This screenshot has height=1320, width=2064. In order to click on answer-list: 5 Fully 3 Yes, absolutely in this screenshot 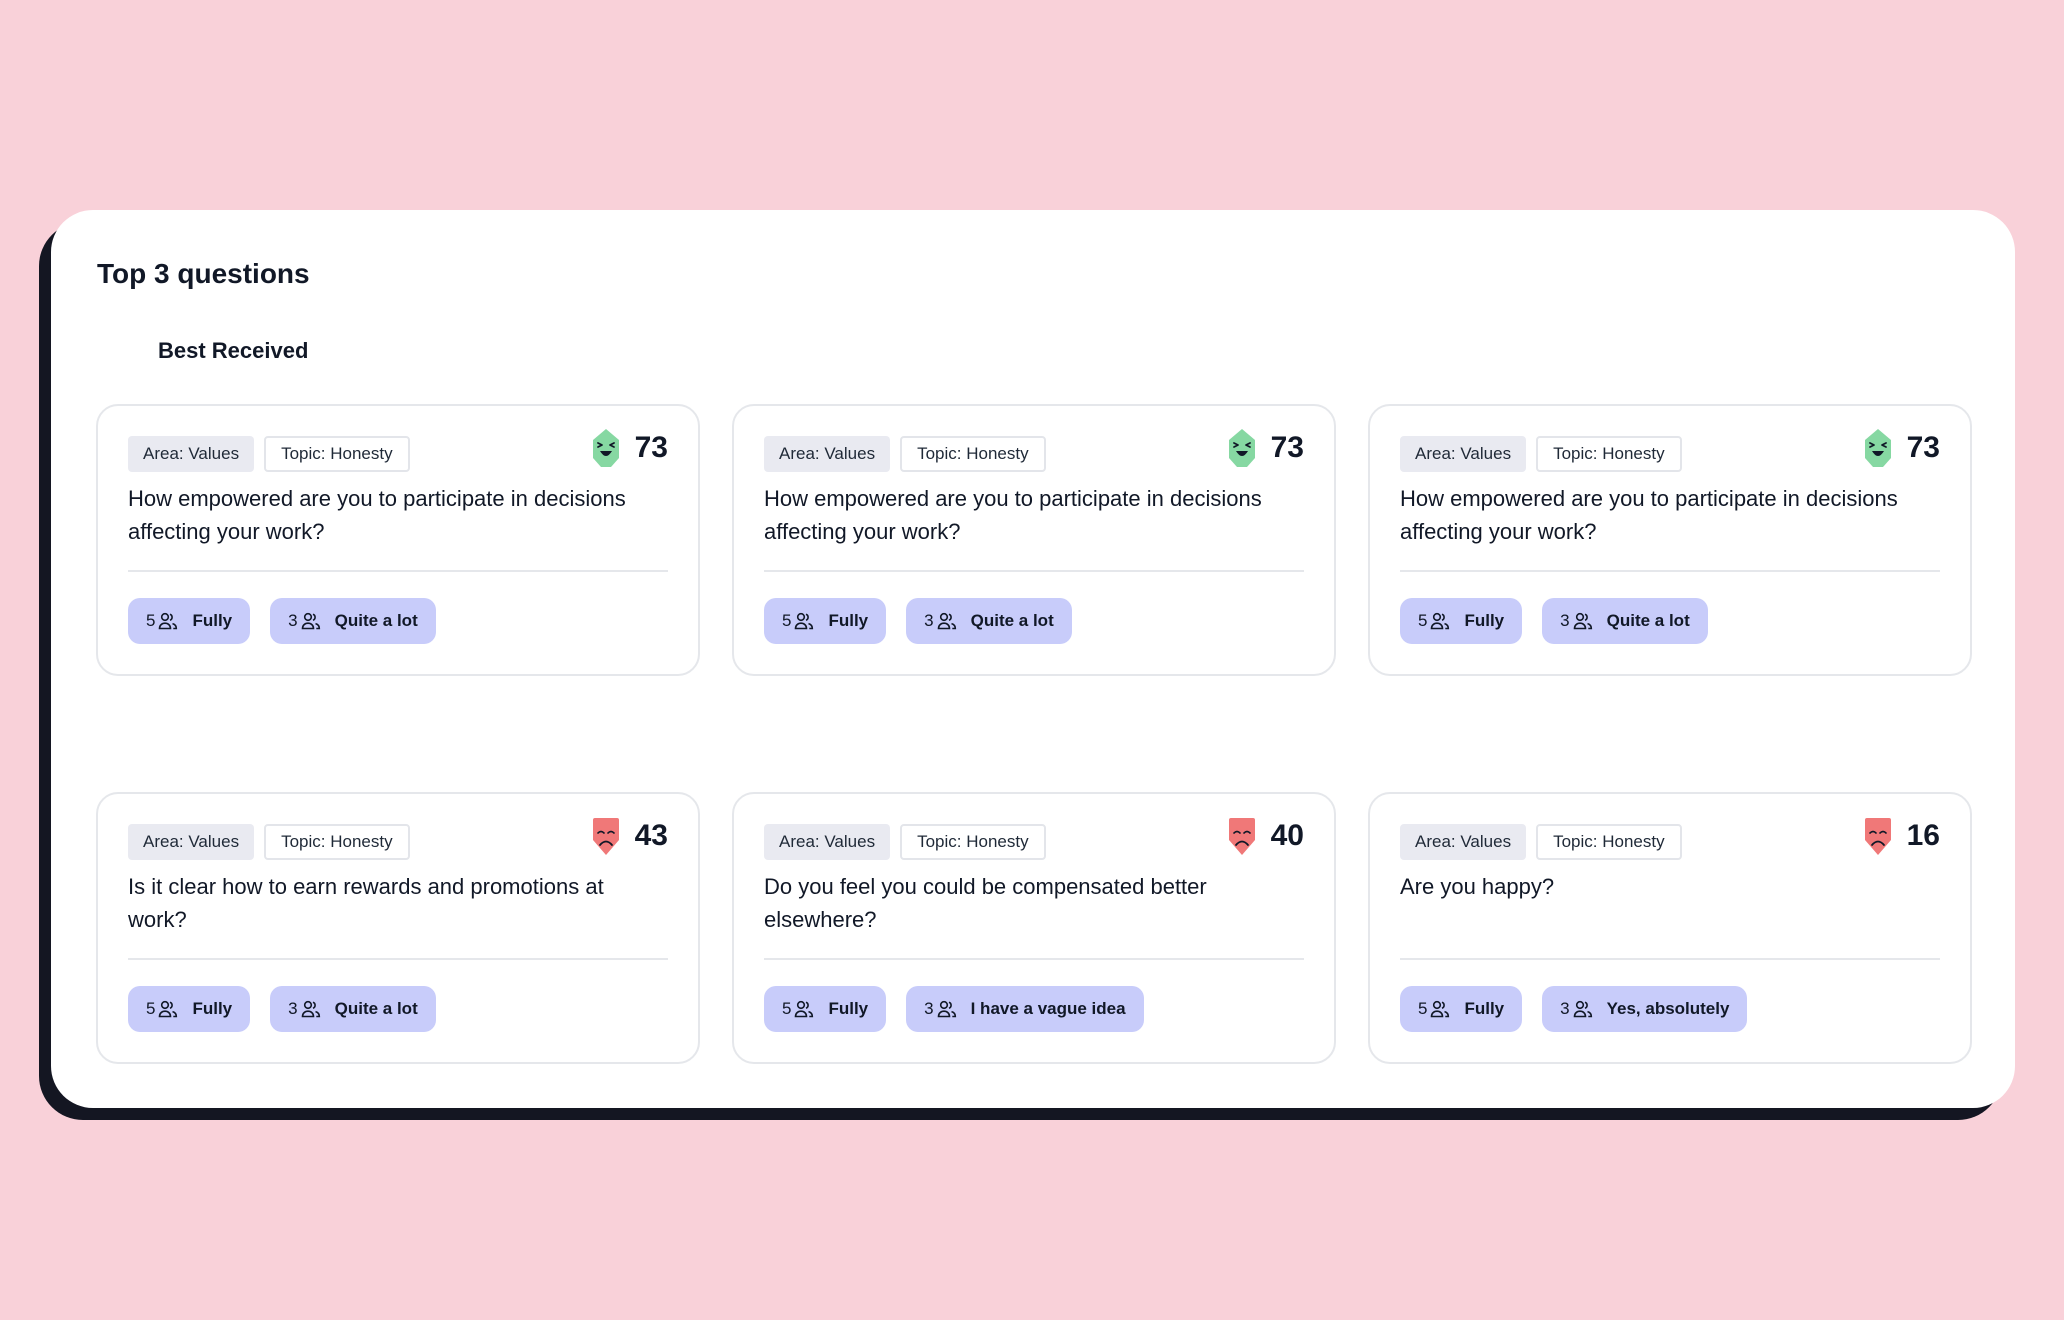, I will do `click(1574, 1009)`.